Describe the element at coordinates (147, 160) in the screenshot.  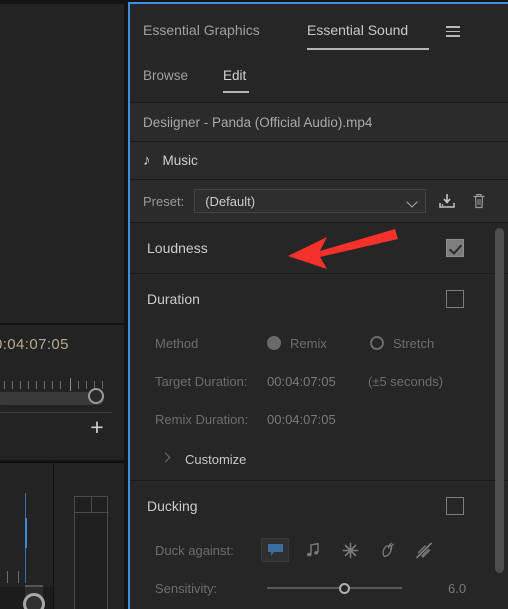
I see `music-note-icon: ♪` at that location.